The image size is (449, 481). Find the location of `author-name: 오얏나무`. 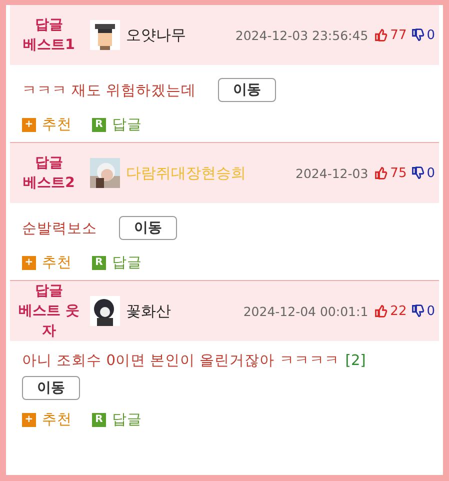

author-name: 오얏나무 is located at coordinates (156, 35).